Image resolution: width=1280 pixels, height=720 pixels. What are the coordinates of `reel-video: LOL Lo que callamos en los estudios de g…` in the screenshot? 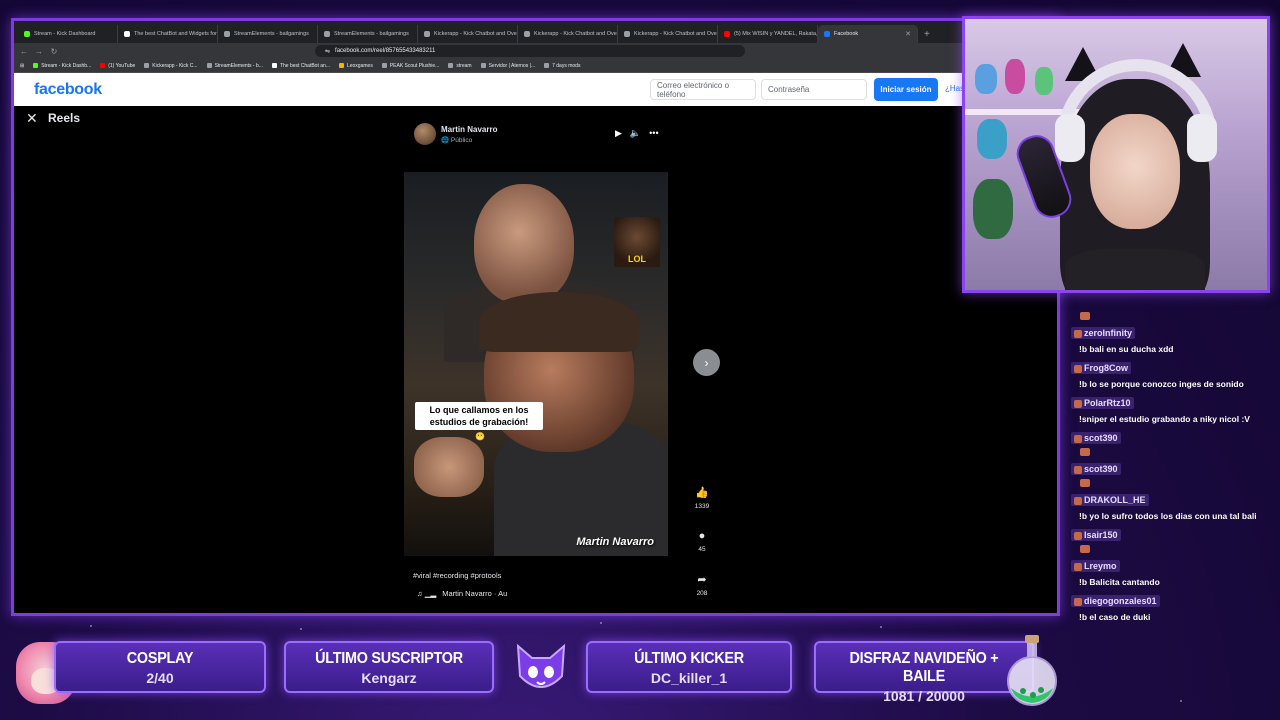 It's located at (536, 364).